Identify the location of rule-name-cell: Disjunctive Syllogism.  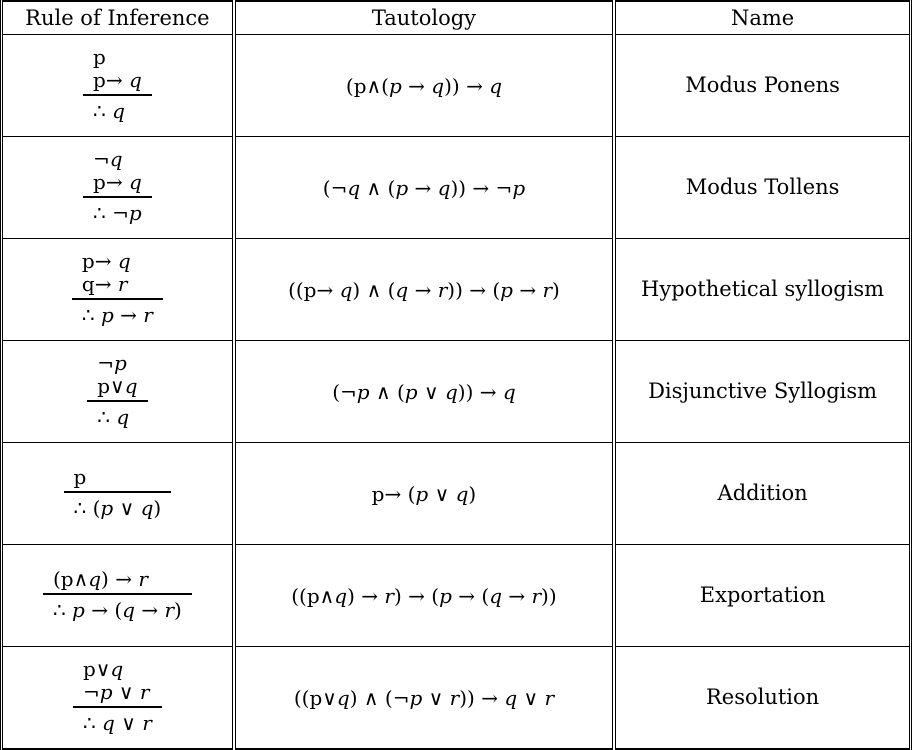
(762, 391).